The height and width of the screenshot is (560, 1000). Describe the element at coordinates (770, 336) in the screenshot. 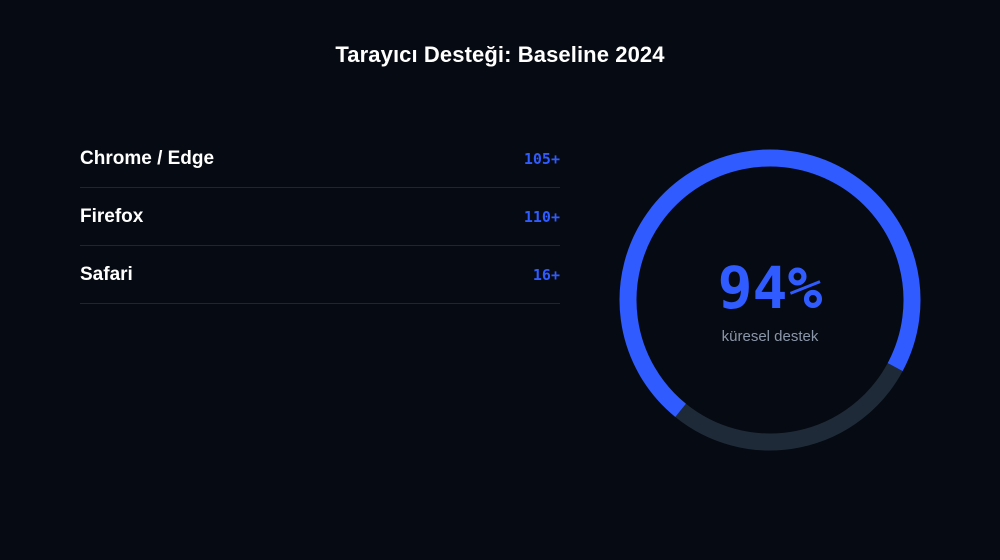

I see `gauge-label: küresel destek` at that location.